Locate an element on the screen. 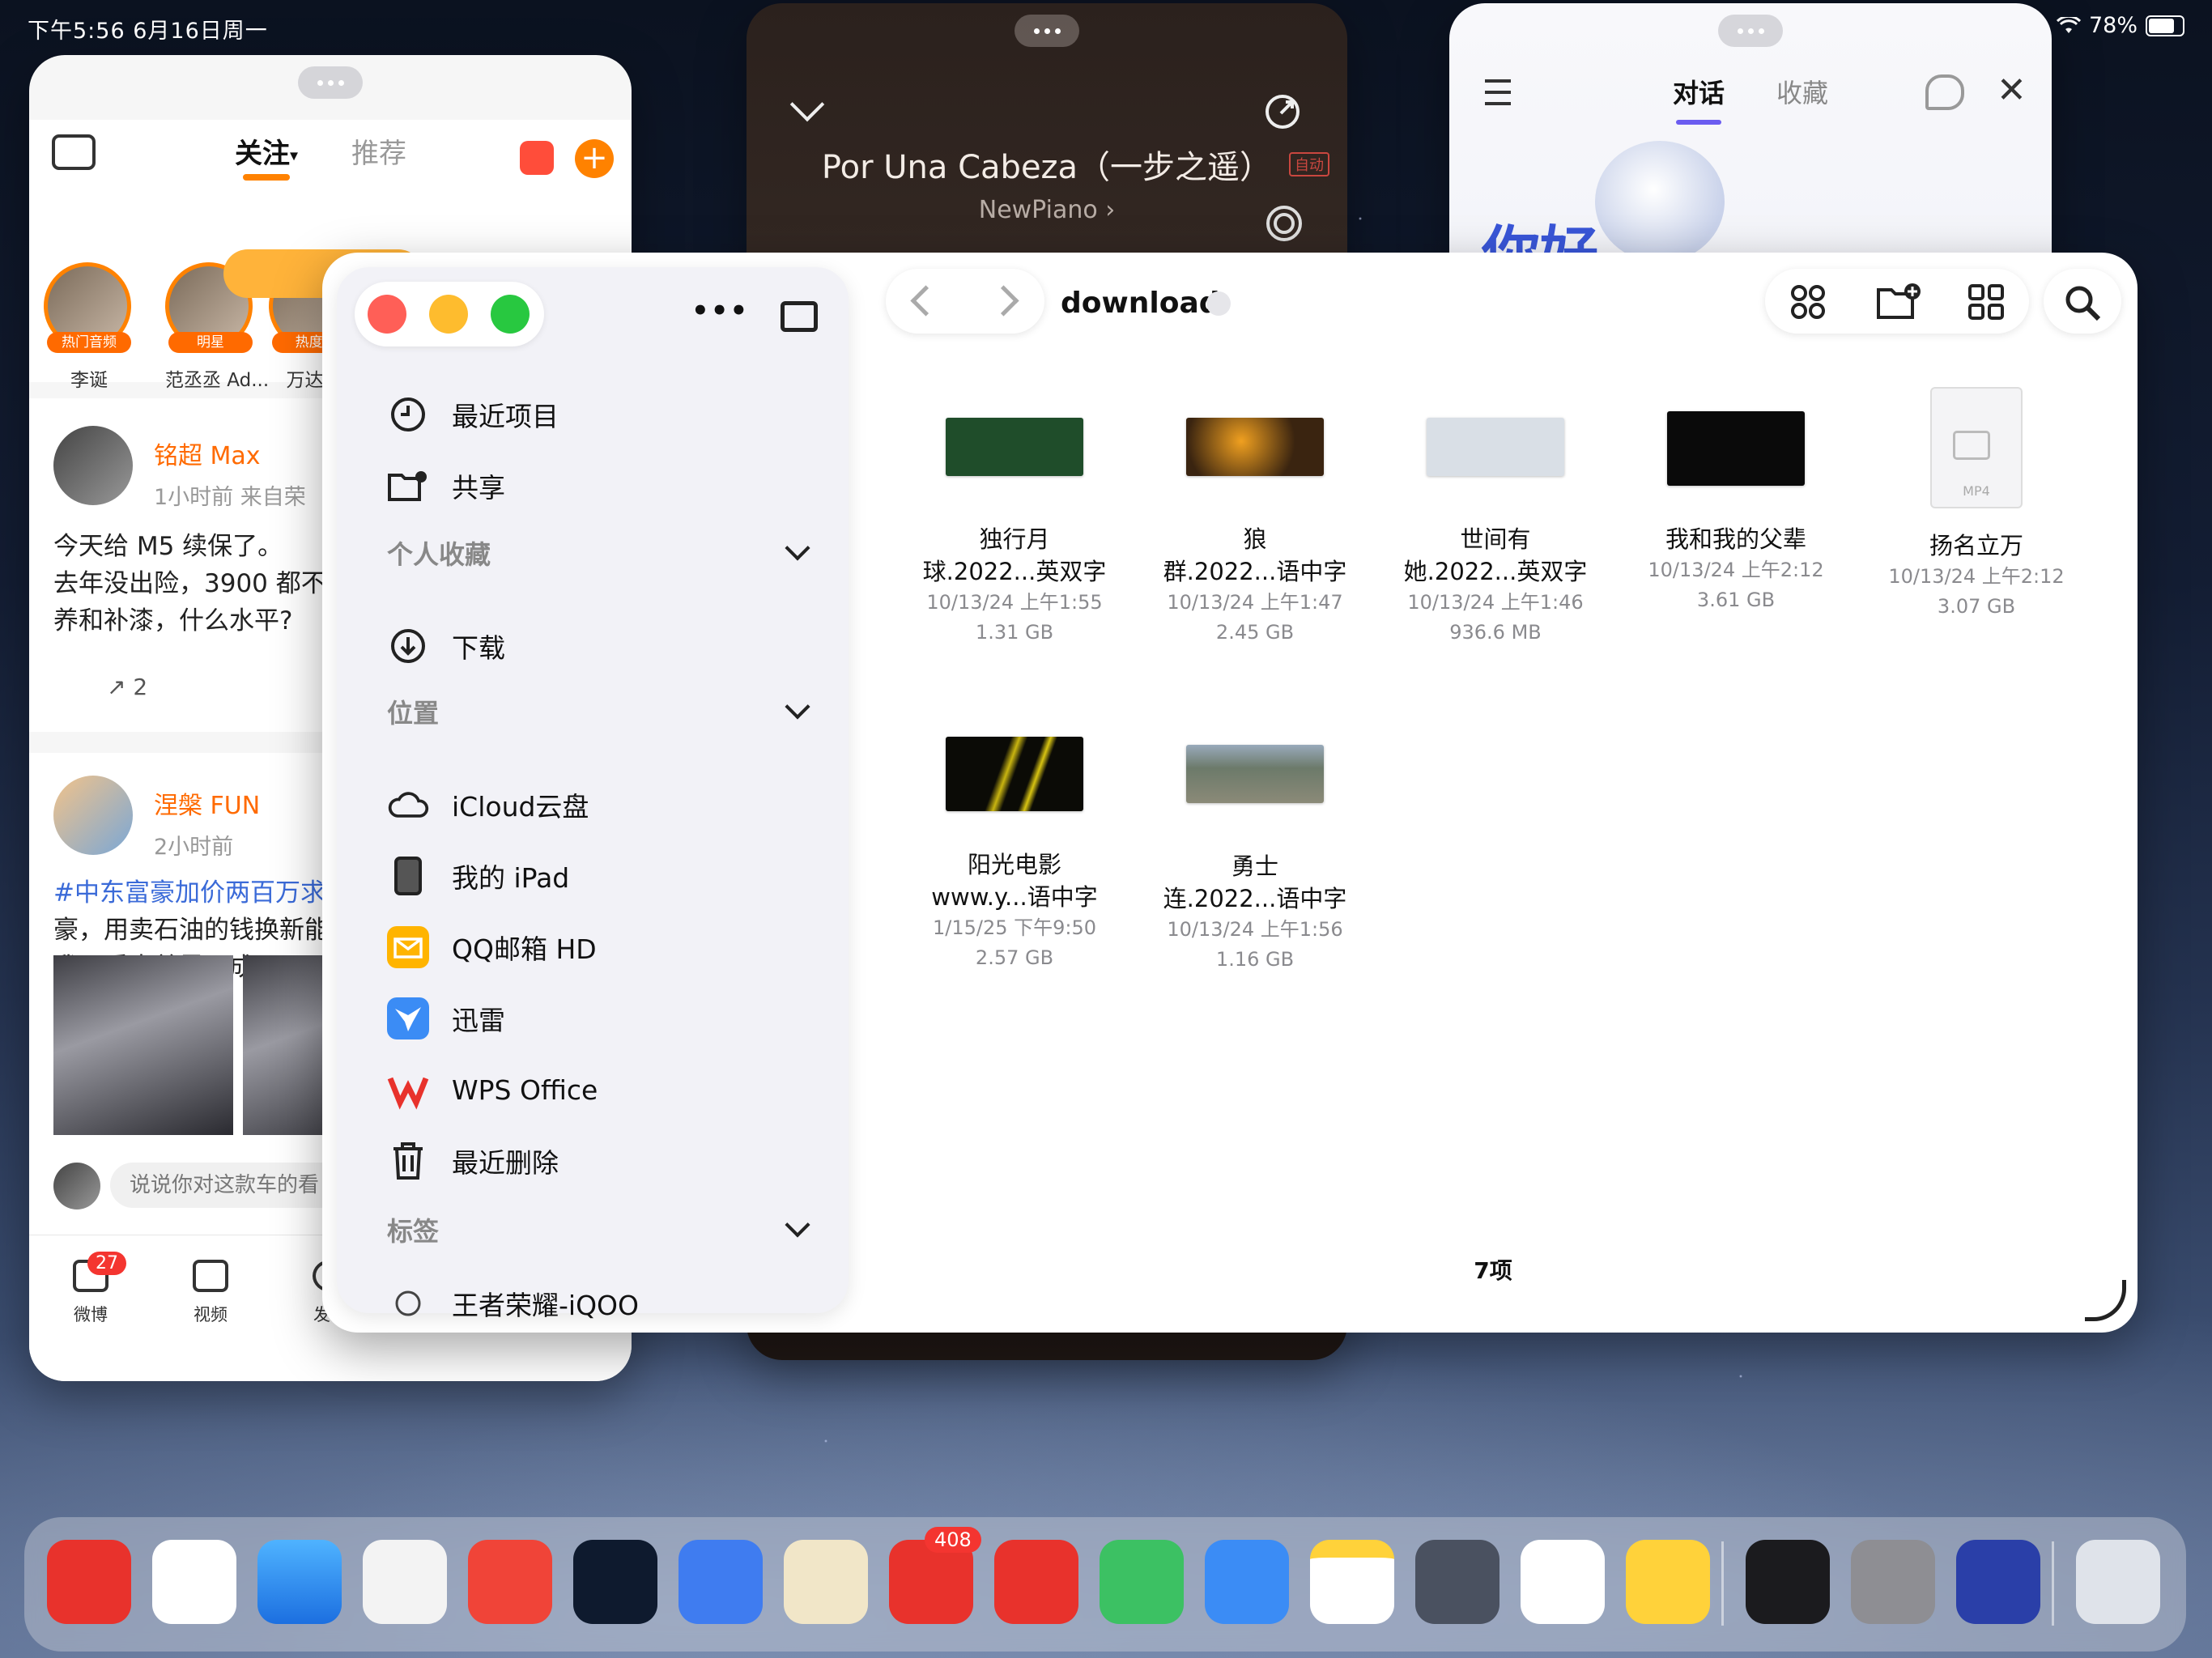 The width and height of the screenshot is (2212, 1658). sidebar-toggle-icon is located at coordinates (799, 316).